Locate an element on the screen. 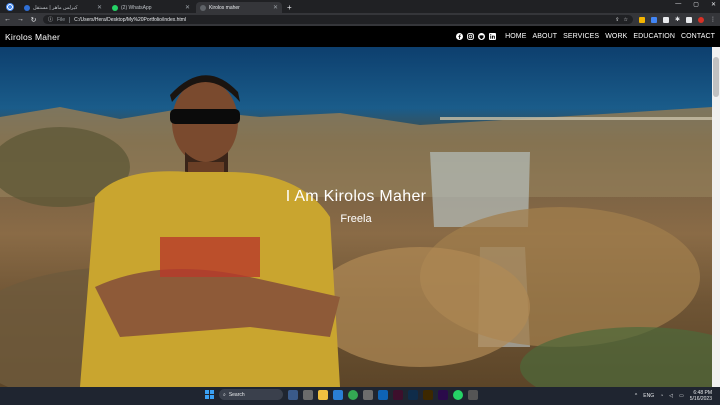 This screenshot has height=405, width=720. back-icon: ← is located at coordinates (7, 19).